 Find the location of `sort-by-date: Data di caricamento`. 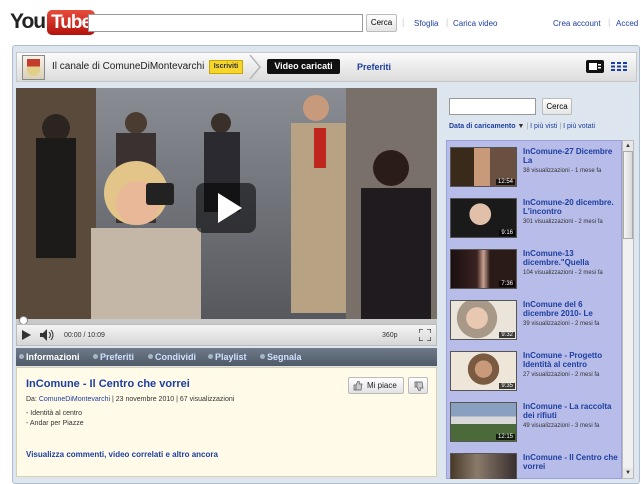

sort-by-date: Data di caricamento is located at coordinates (482, 126).